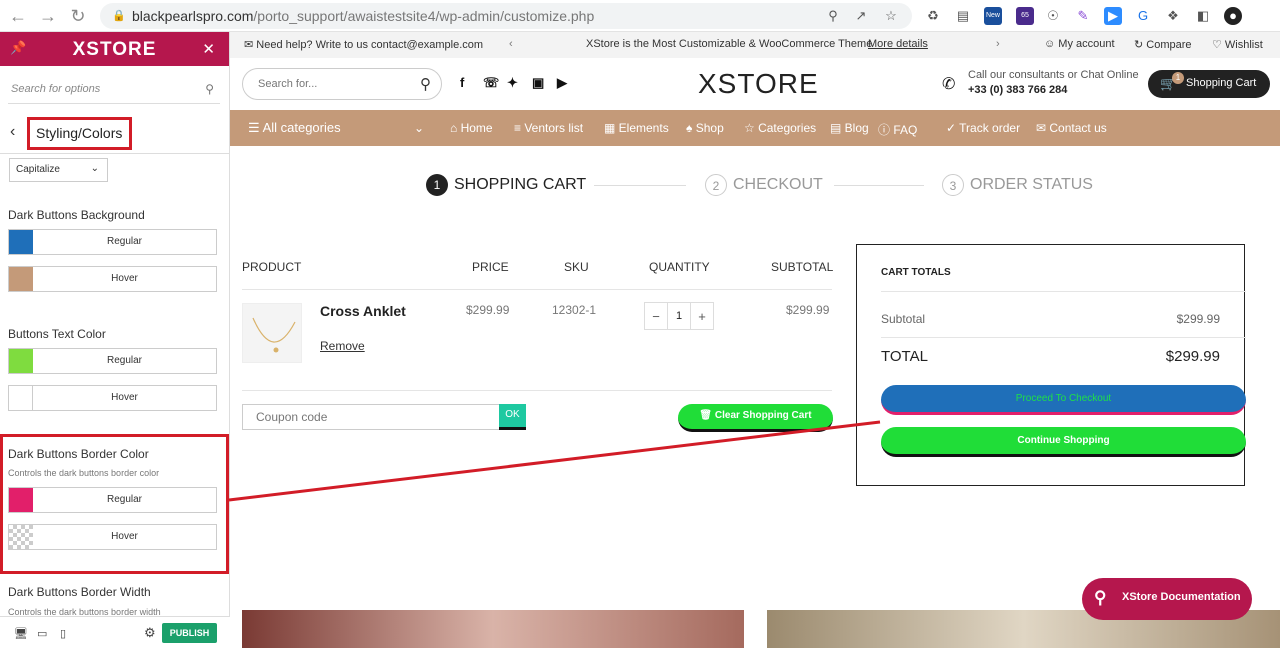 Image resolution: width=1280 pixels, height=648 pixels. What do you see at coordinates (112, 361) in the screenshot?
I see `text-color-regular-swatch: Regular` at bounding box center [112, 361].